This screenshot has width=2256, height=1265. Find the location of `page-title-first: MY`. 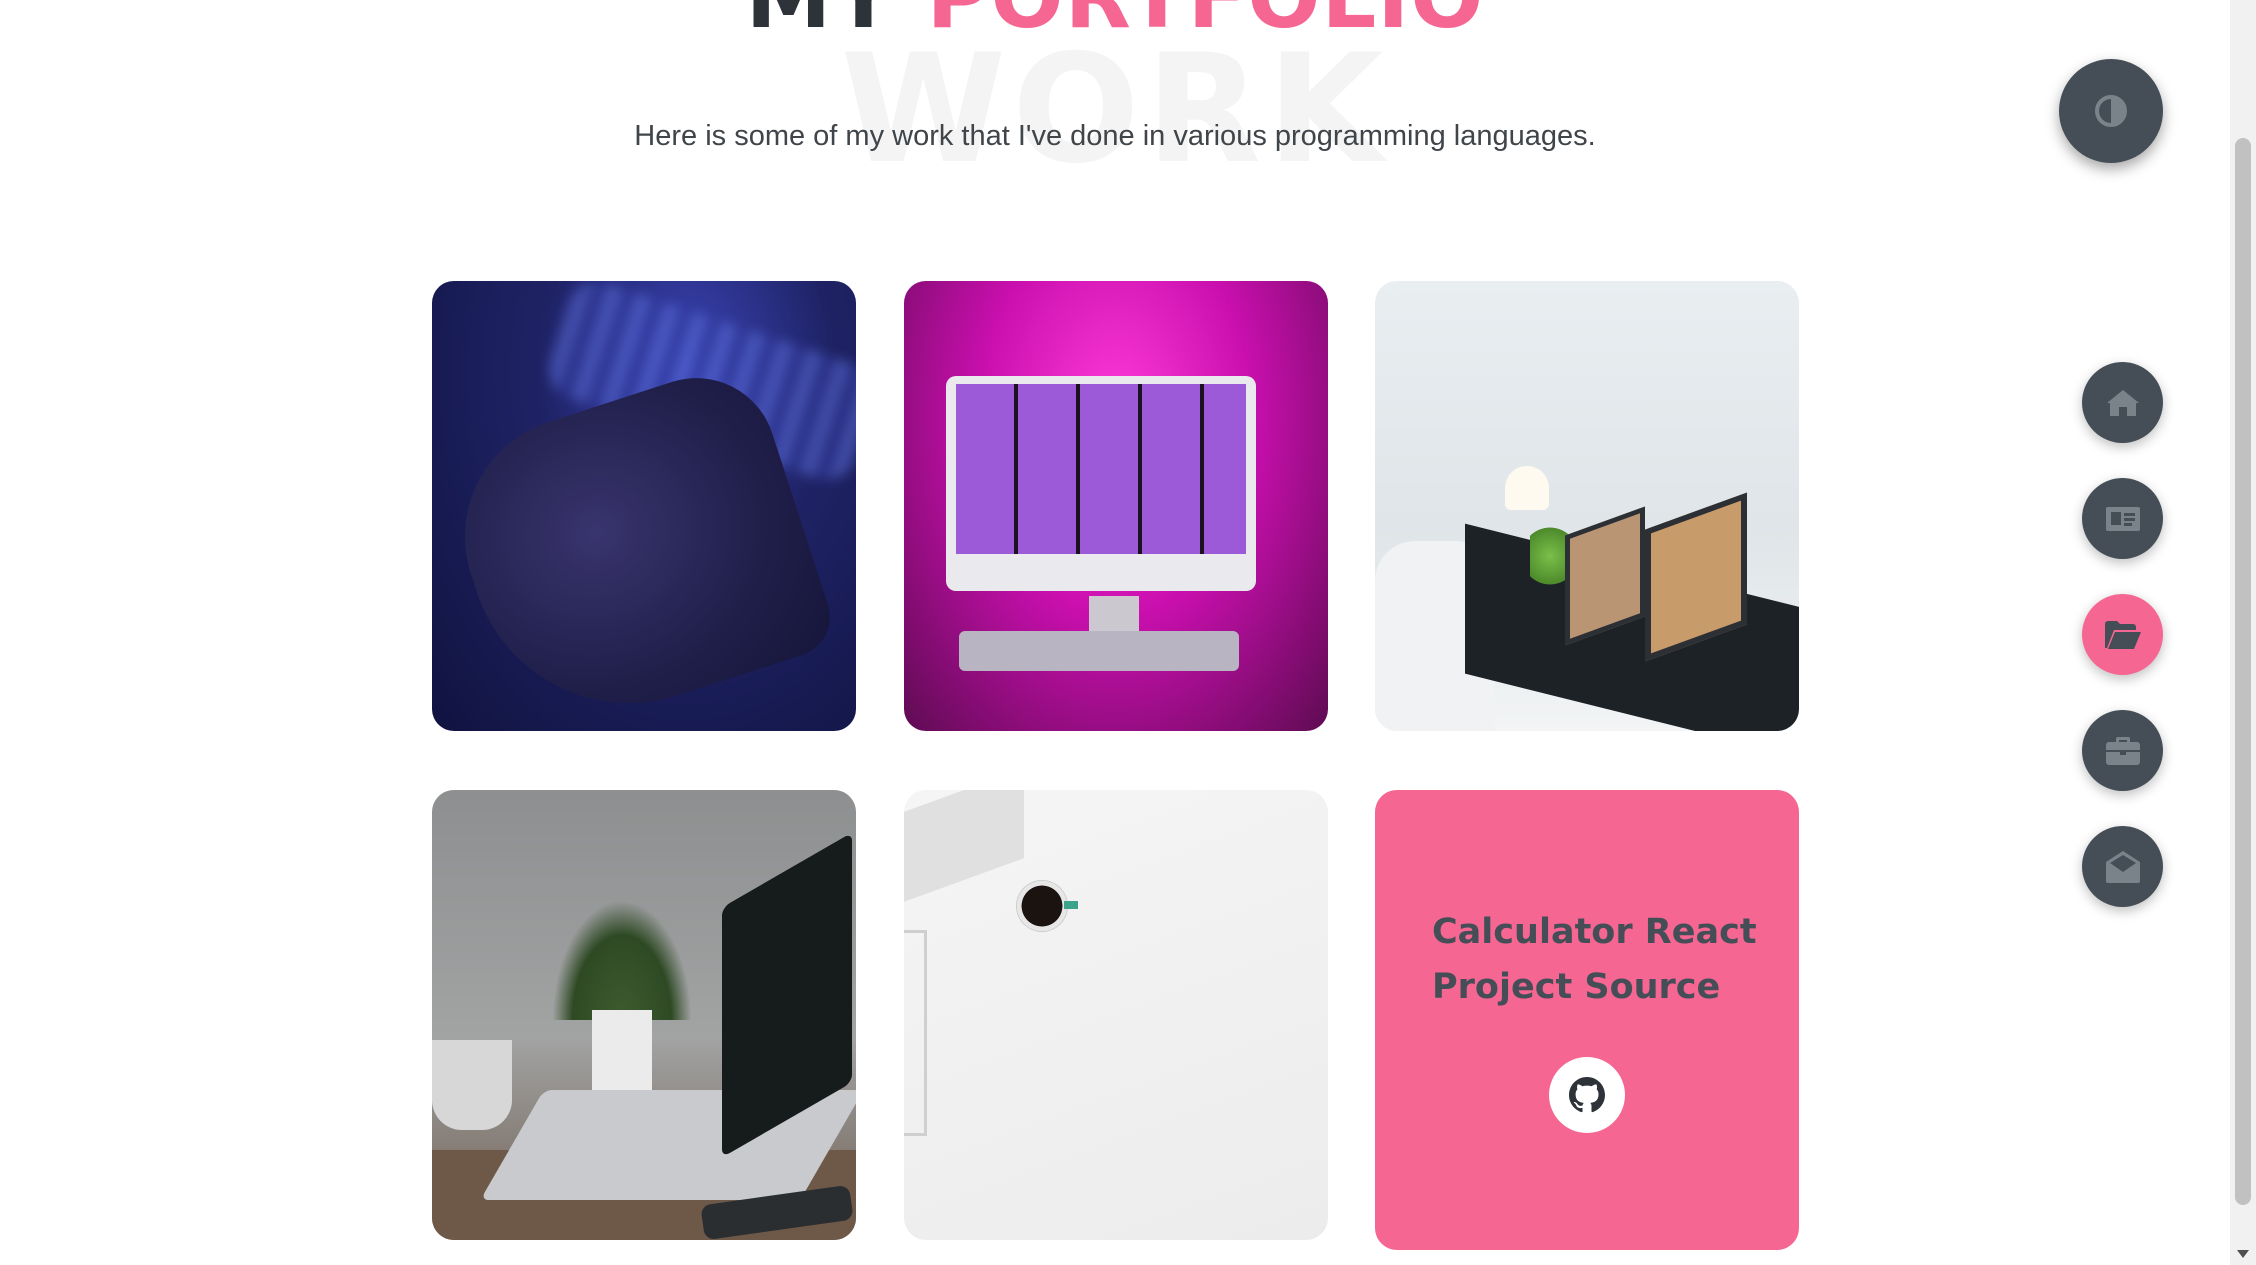

page-title-first: MY is located at coordinates (821, 24).